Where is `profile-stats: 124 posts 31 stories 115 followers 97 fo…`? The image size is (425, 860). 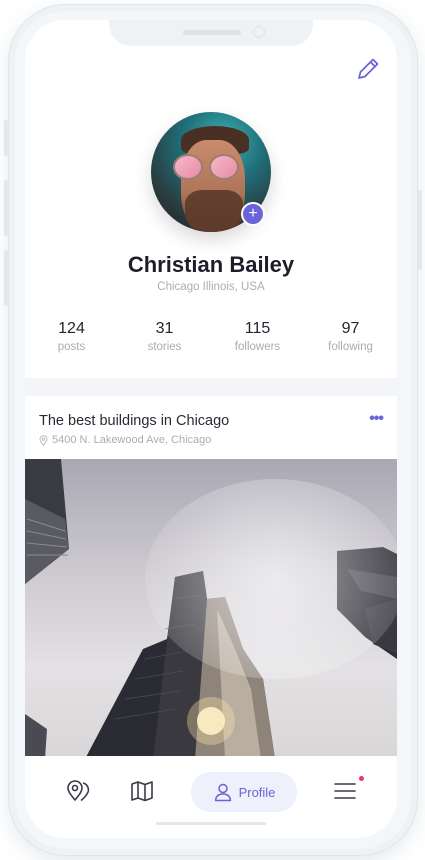 profile-stats: 124 posts 31 stories 115 followers 97 fo… is located at coordinates (211, 336).